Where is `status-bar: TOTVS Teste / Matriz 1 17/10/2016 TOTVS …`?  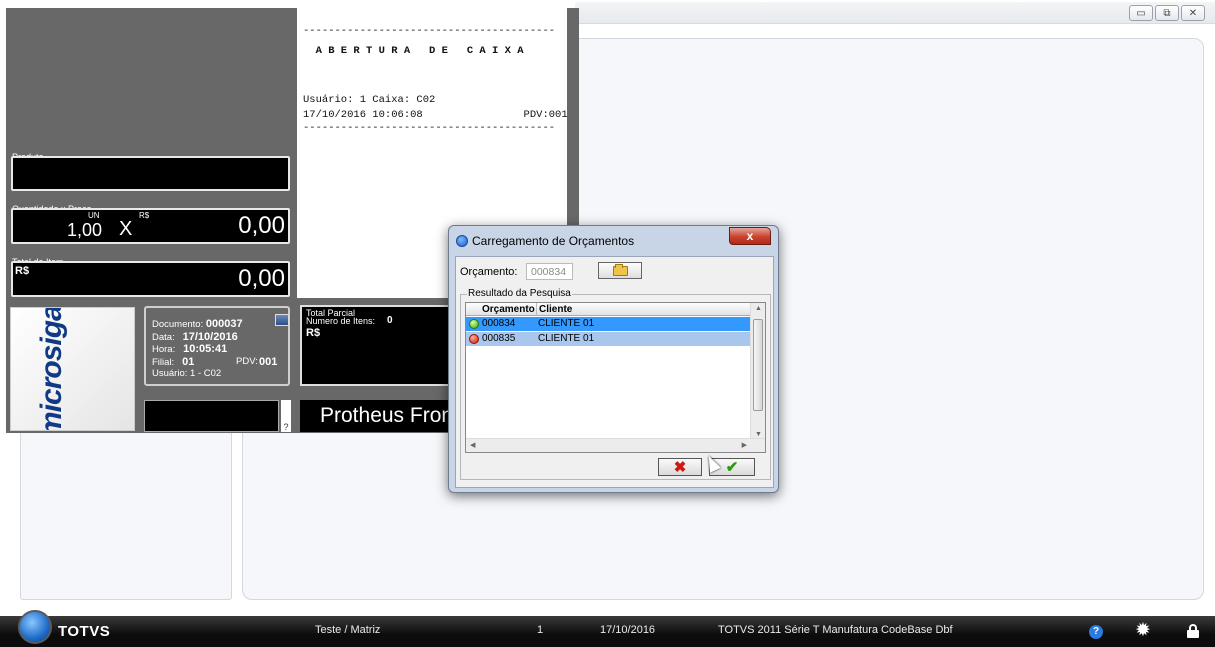
status-bar: TOTVS Teste / Matriz 1 17/10/2016 TOTVS … is located at coordinates (607, 628).